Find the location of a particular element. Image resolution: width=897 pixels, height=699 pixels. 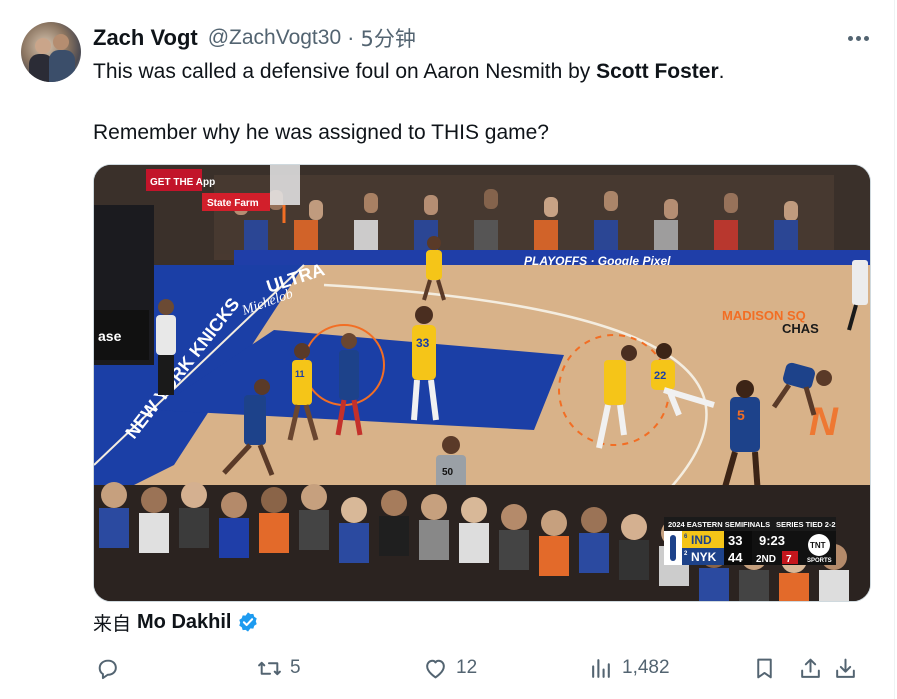

game-clock: 9:23 is located at coordinates (772, 540).